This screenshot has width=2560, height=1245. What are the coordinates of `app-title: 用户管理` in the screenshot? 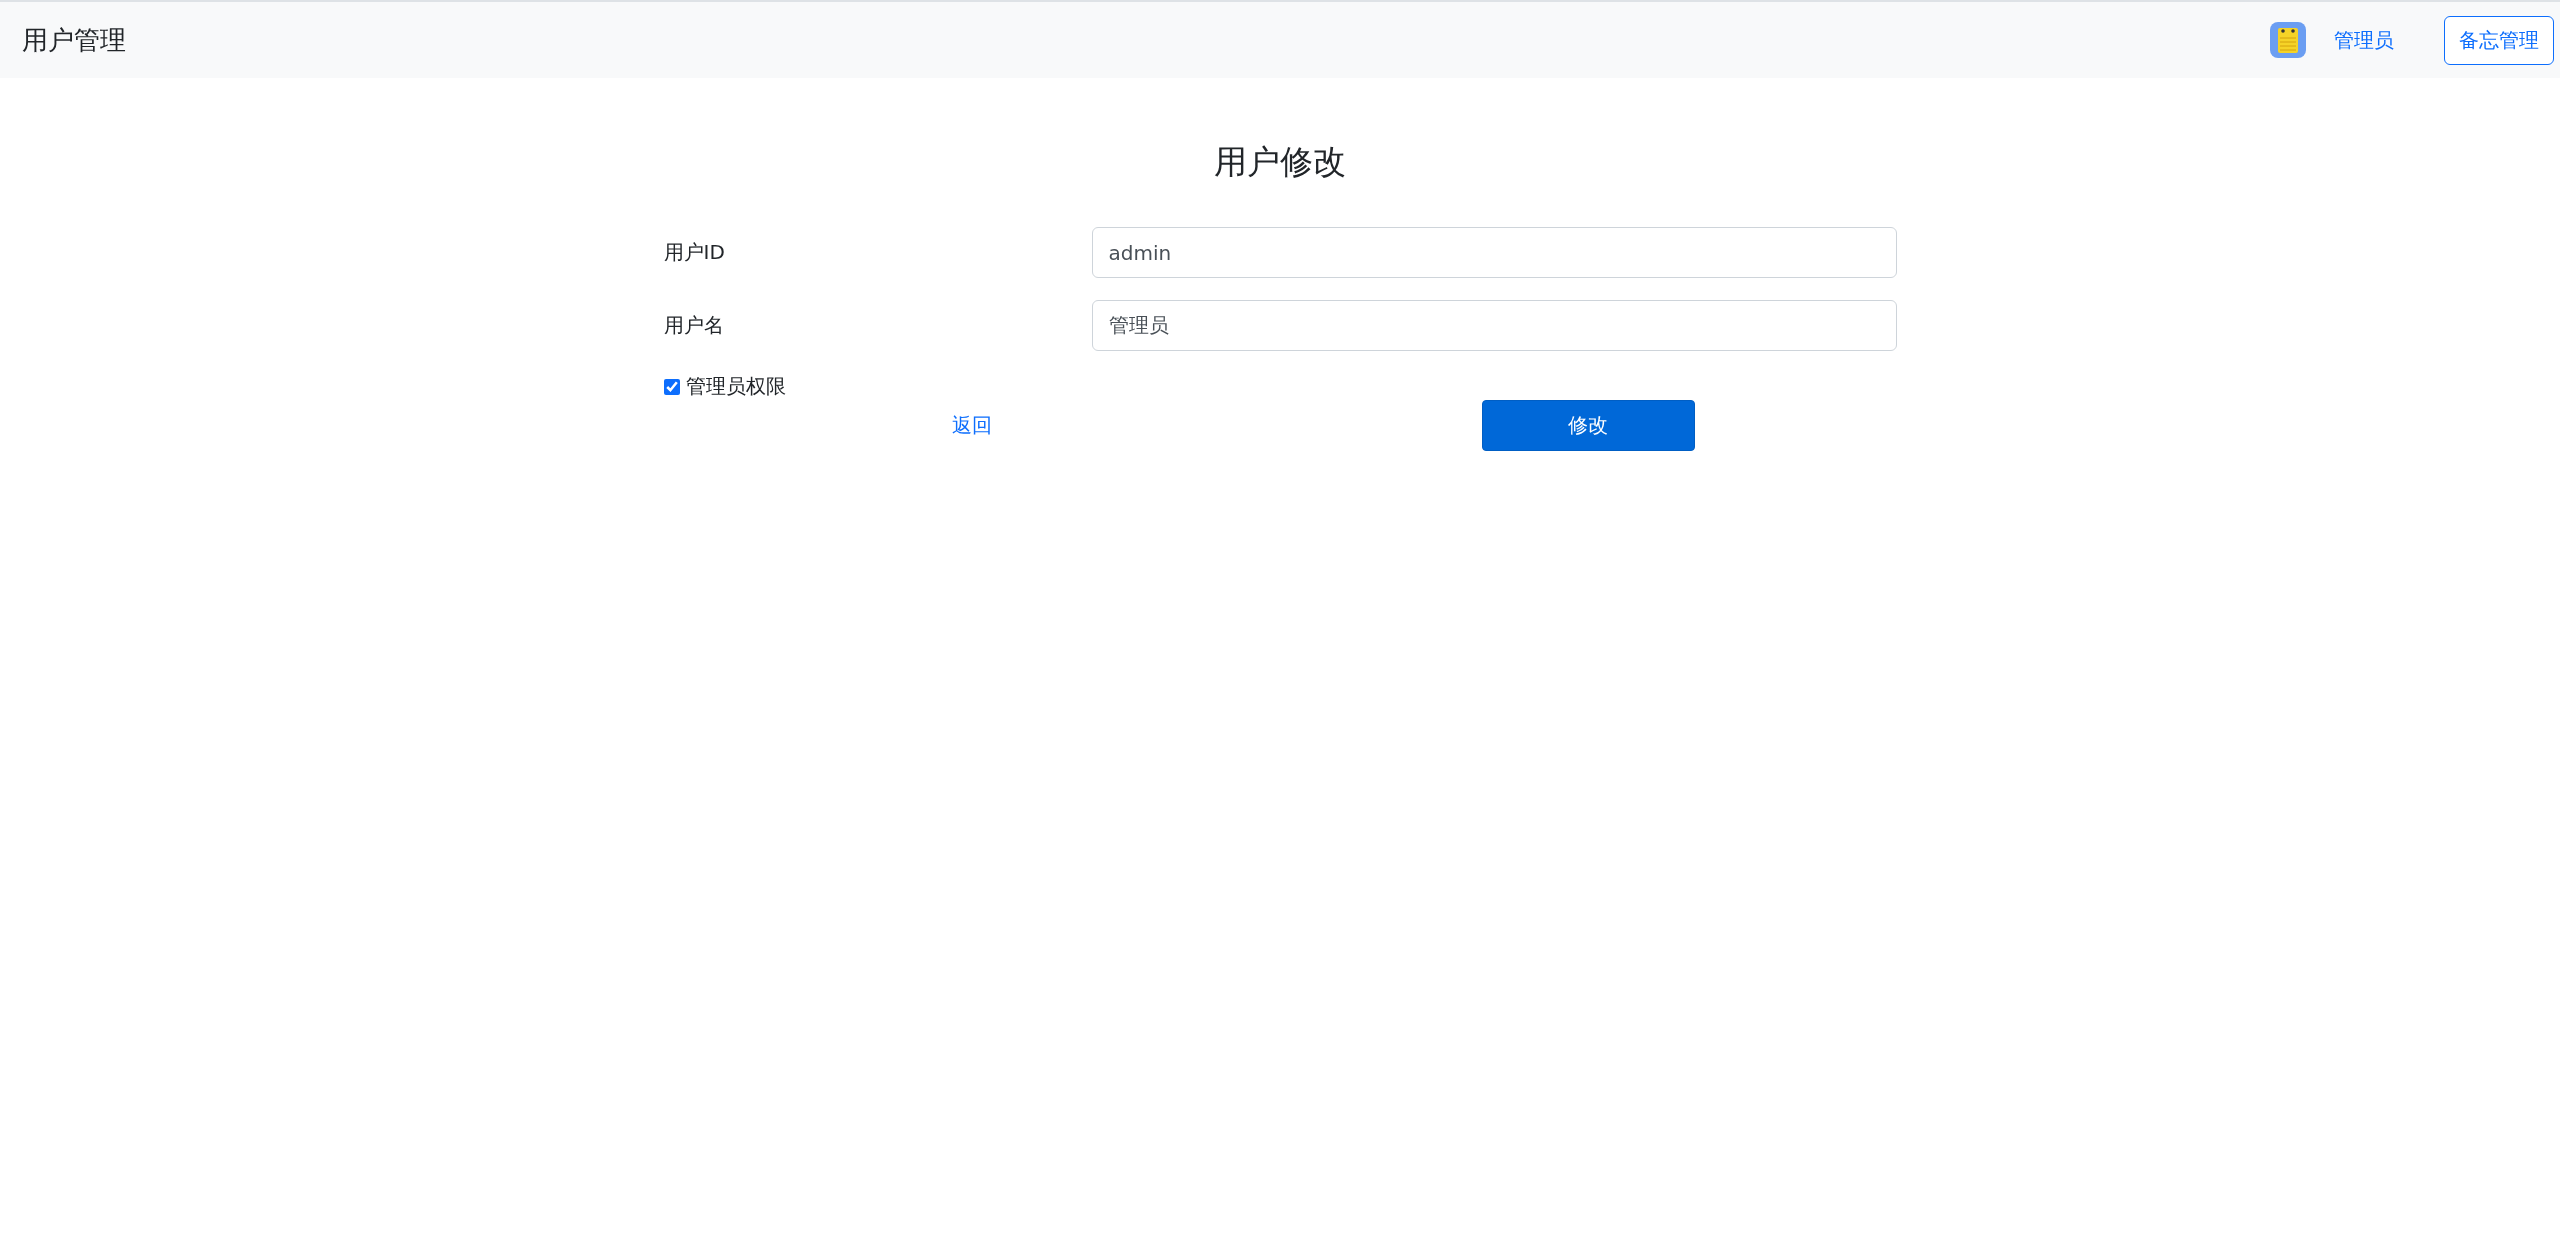 It's located at (74, 40).